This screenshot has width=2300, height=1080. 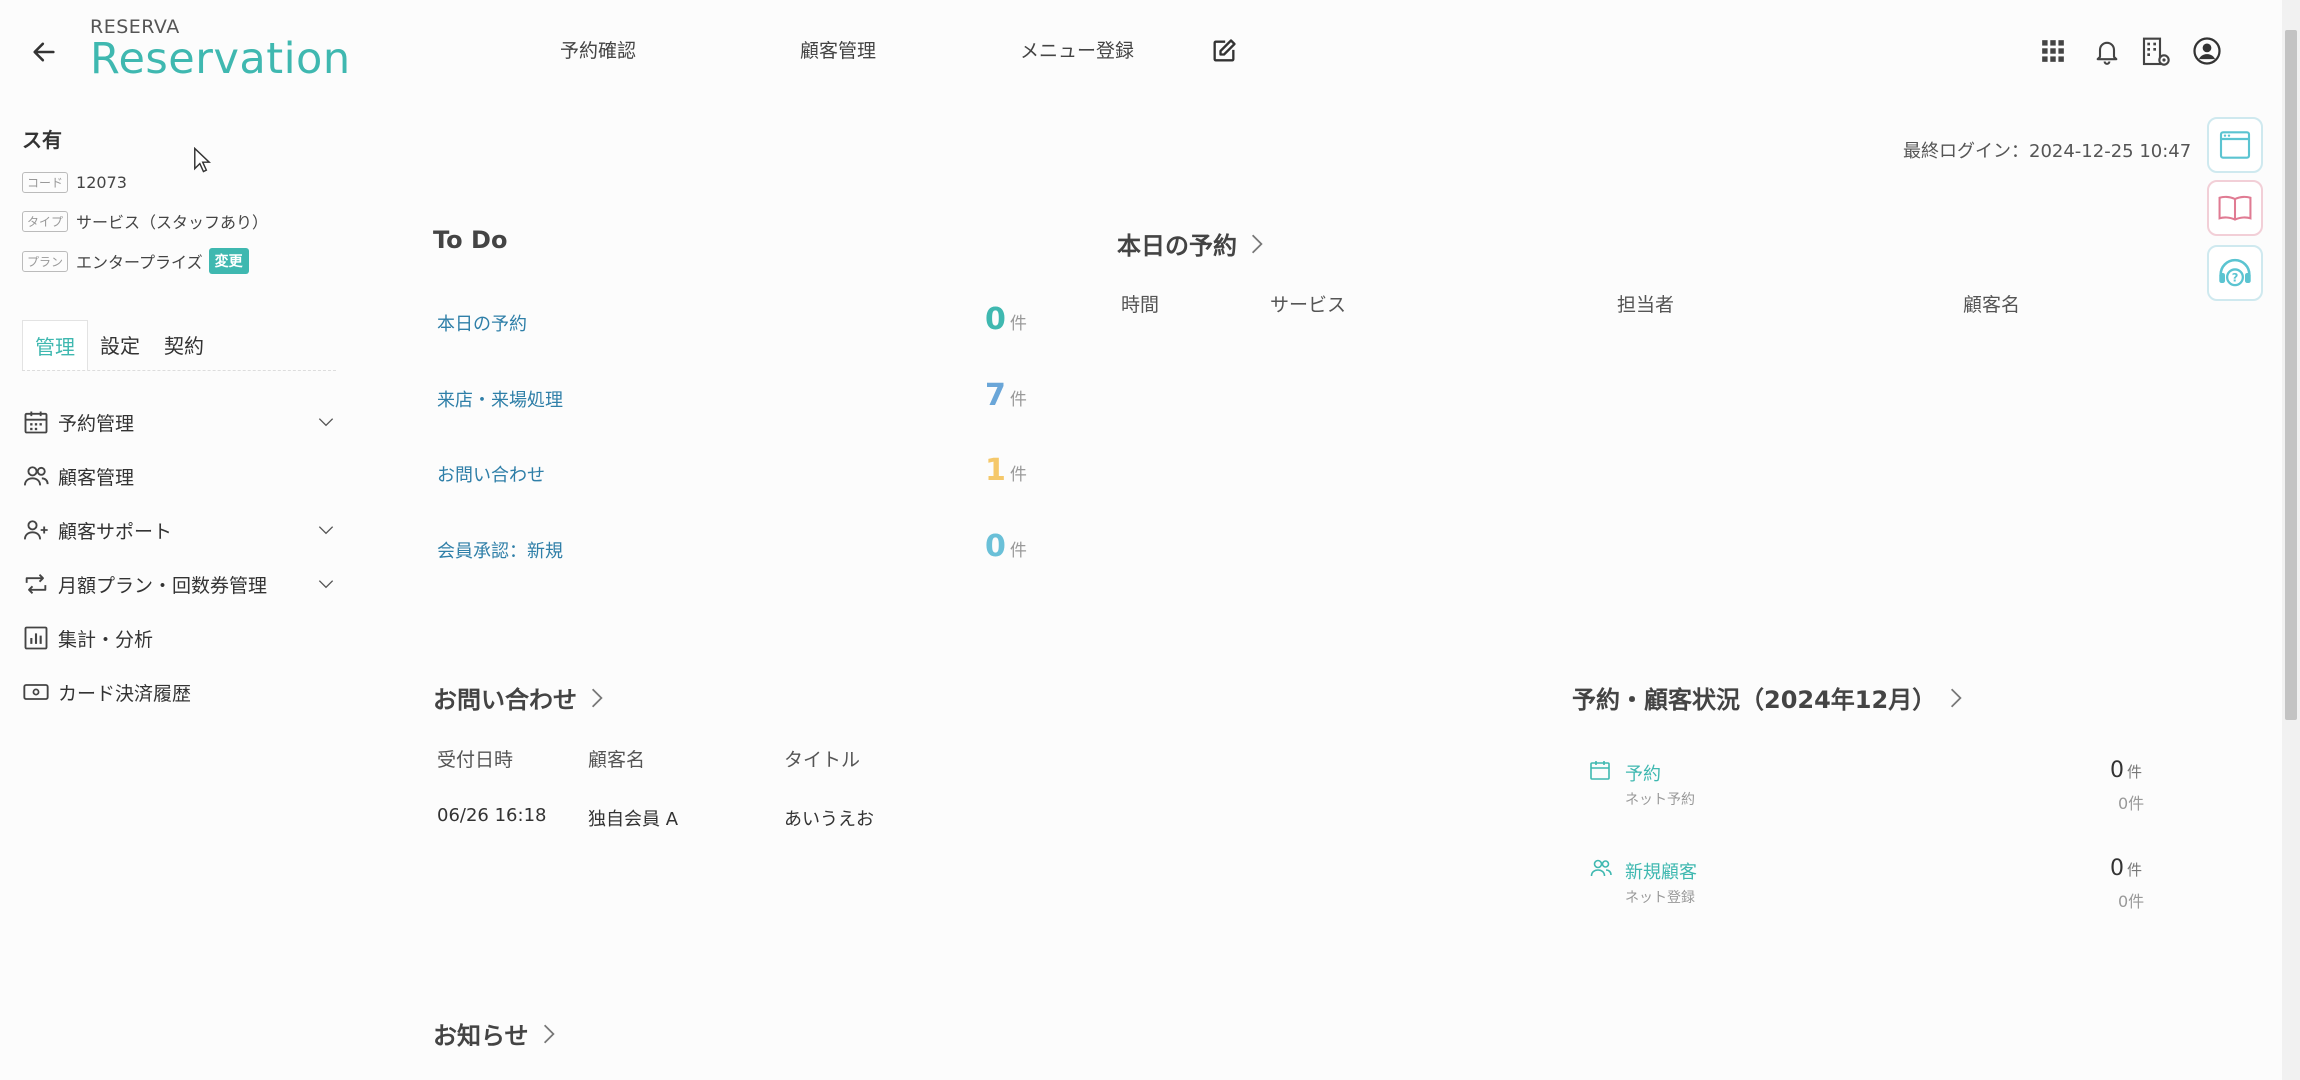 What do you see at coordinates (55, 345) in the screenshot?
I see `tab-management: 管理` at bounding box center [55, 345].